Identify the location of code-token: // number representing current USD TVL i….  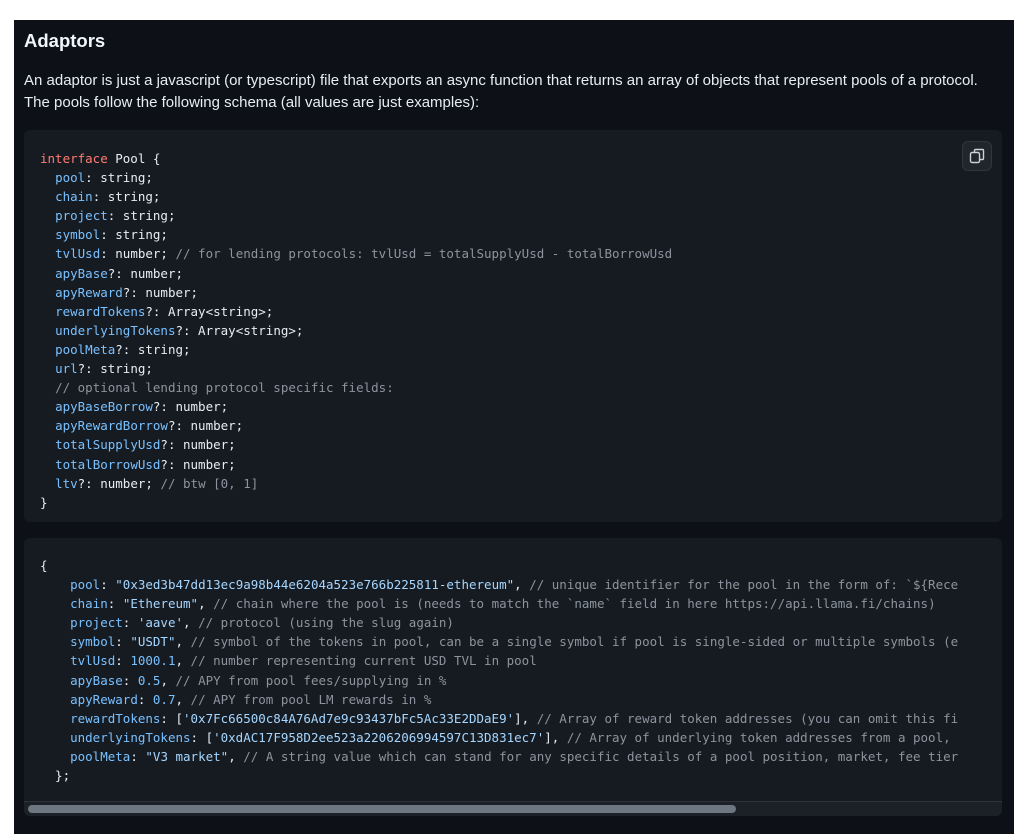
(363, 661).